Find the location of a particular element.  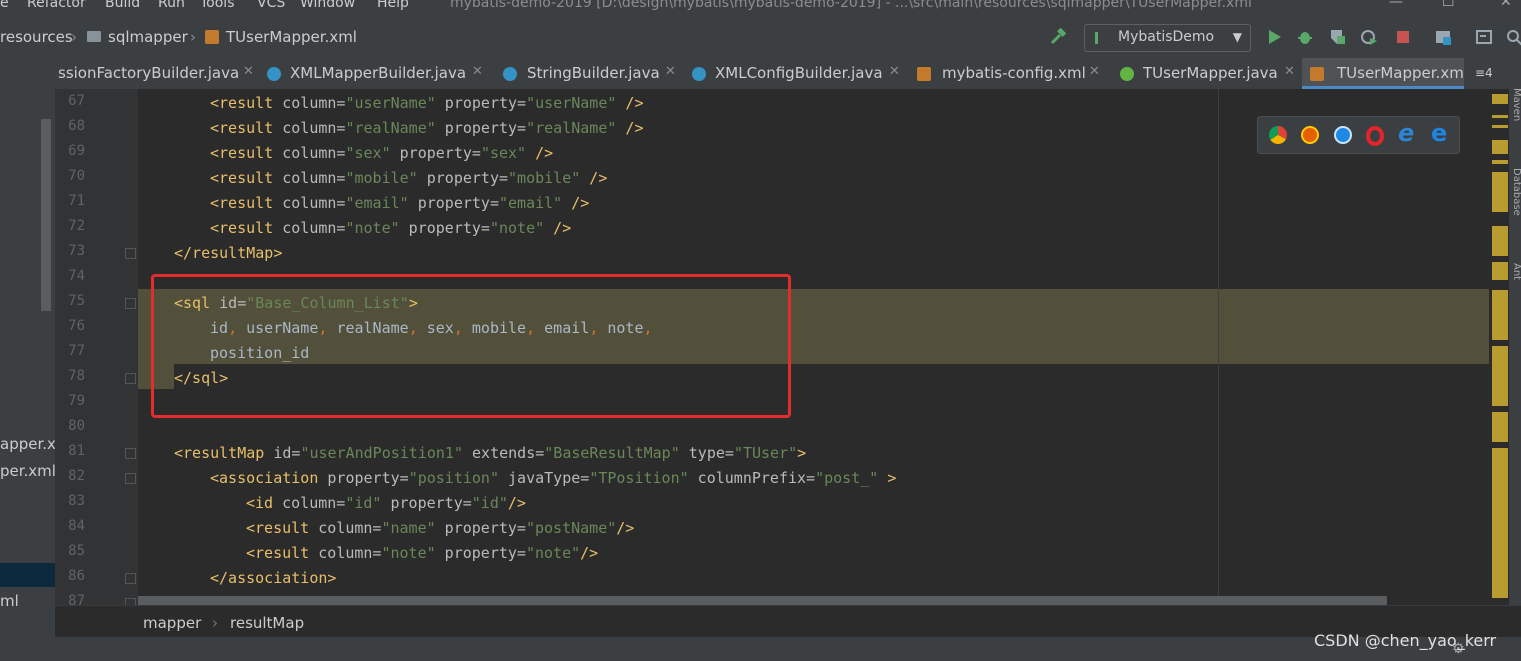

coverage-icon is located at coordinates (1337, 37).